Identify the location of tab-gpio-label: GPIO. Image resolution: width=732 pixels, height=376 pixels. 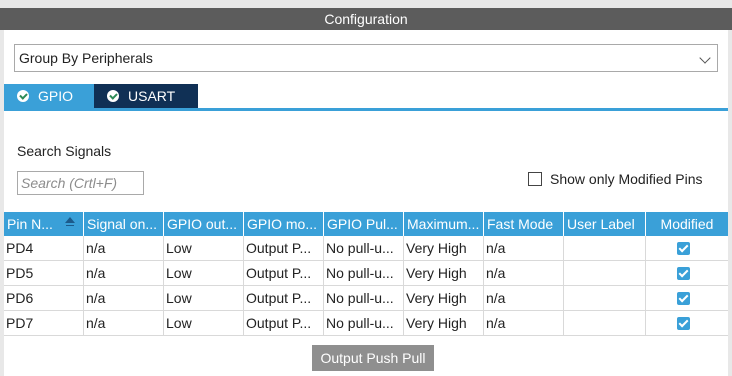
(56, 96).